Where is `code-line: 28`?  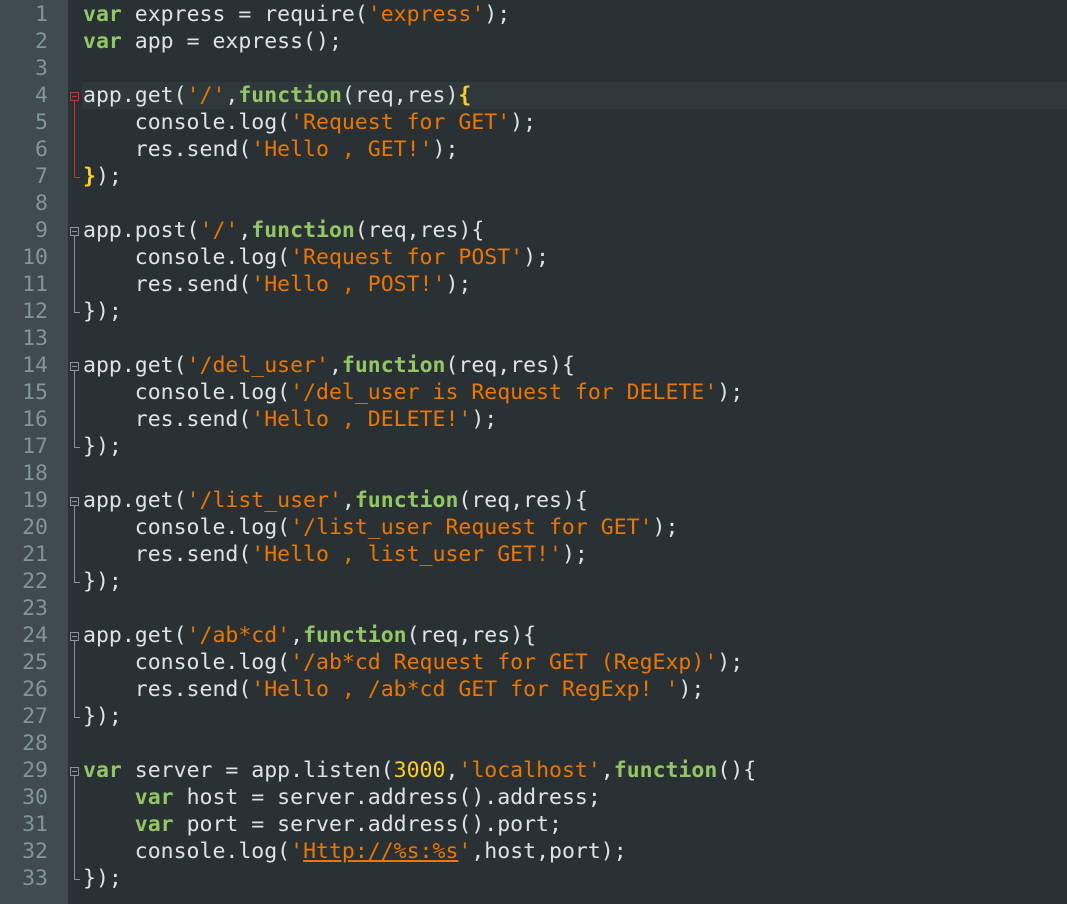
code-line: 28 is located at coordinates (533, 743).